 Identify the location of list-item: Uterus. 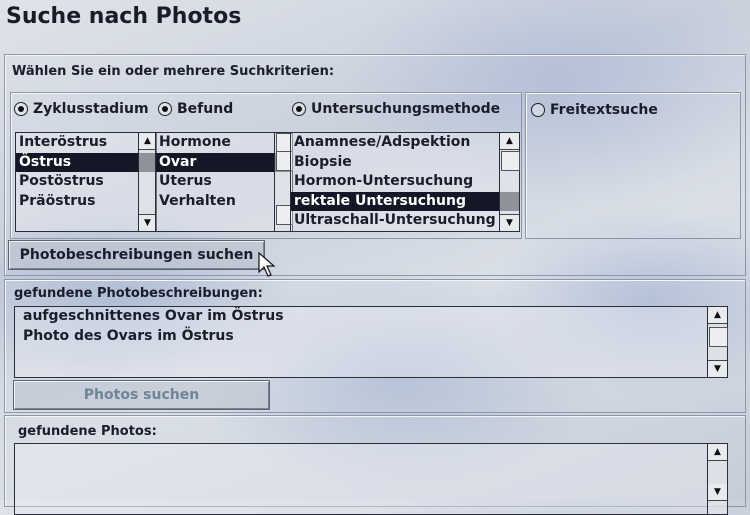
(224, 182).